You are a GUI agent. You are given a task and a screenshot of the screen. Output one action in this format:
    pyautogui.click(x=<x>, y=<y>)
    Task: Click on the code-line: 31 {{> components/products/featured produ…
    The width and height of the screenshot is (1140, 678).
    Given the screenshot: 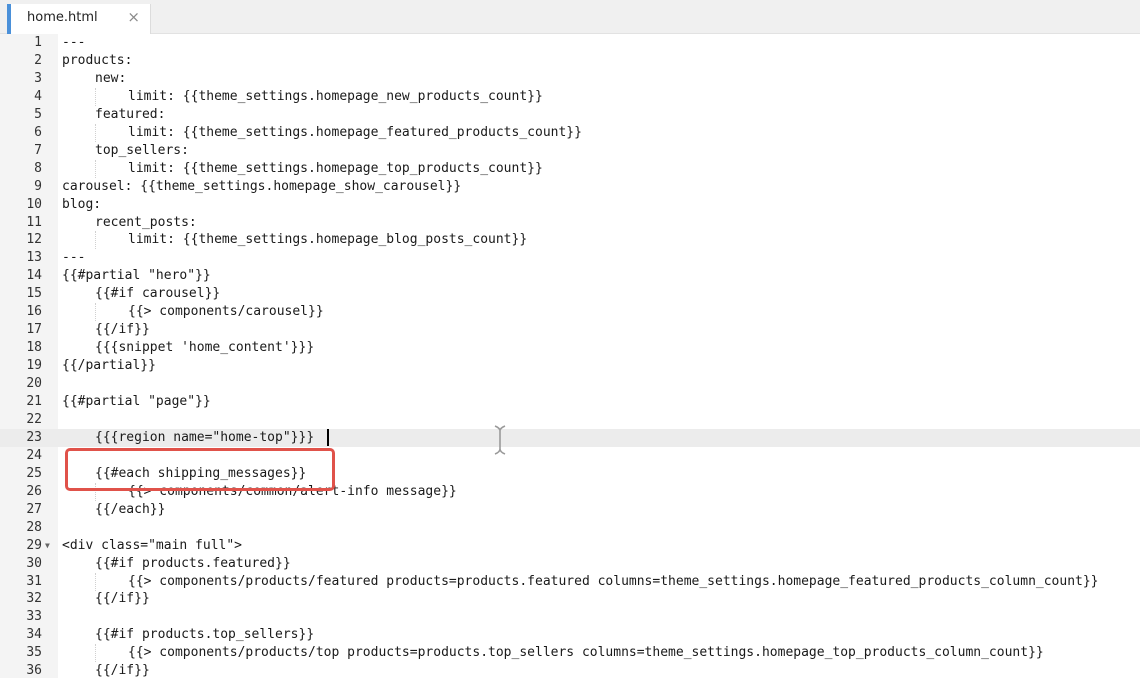 What is the action you would take?
    pyautogui.click(x=570, y=581)
    